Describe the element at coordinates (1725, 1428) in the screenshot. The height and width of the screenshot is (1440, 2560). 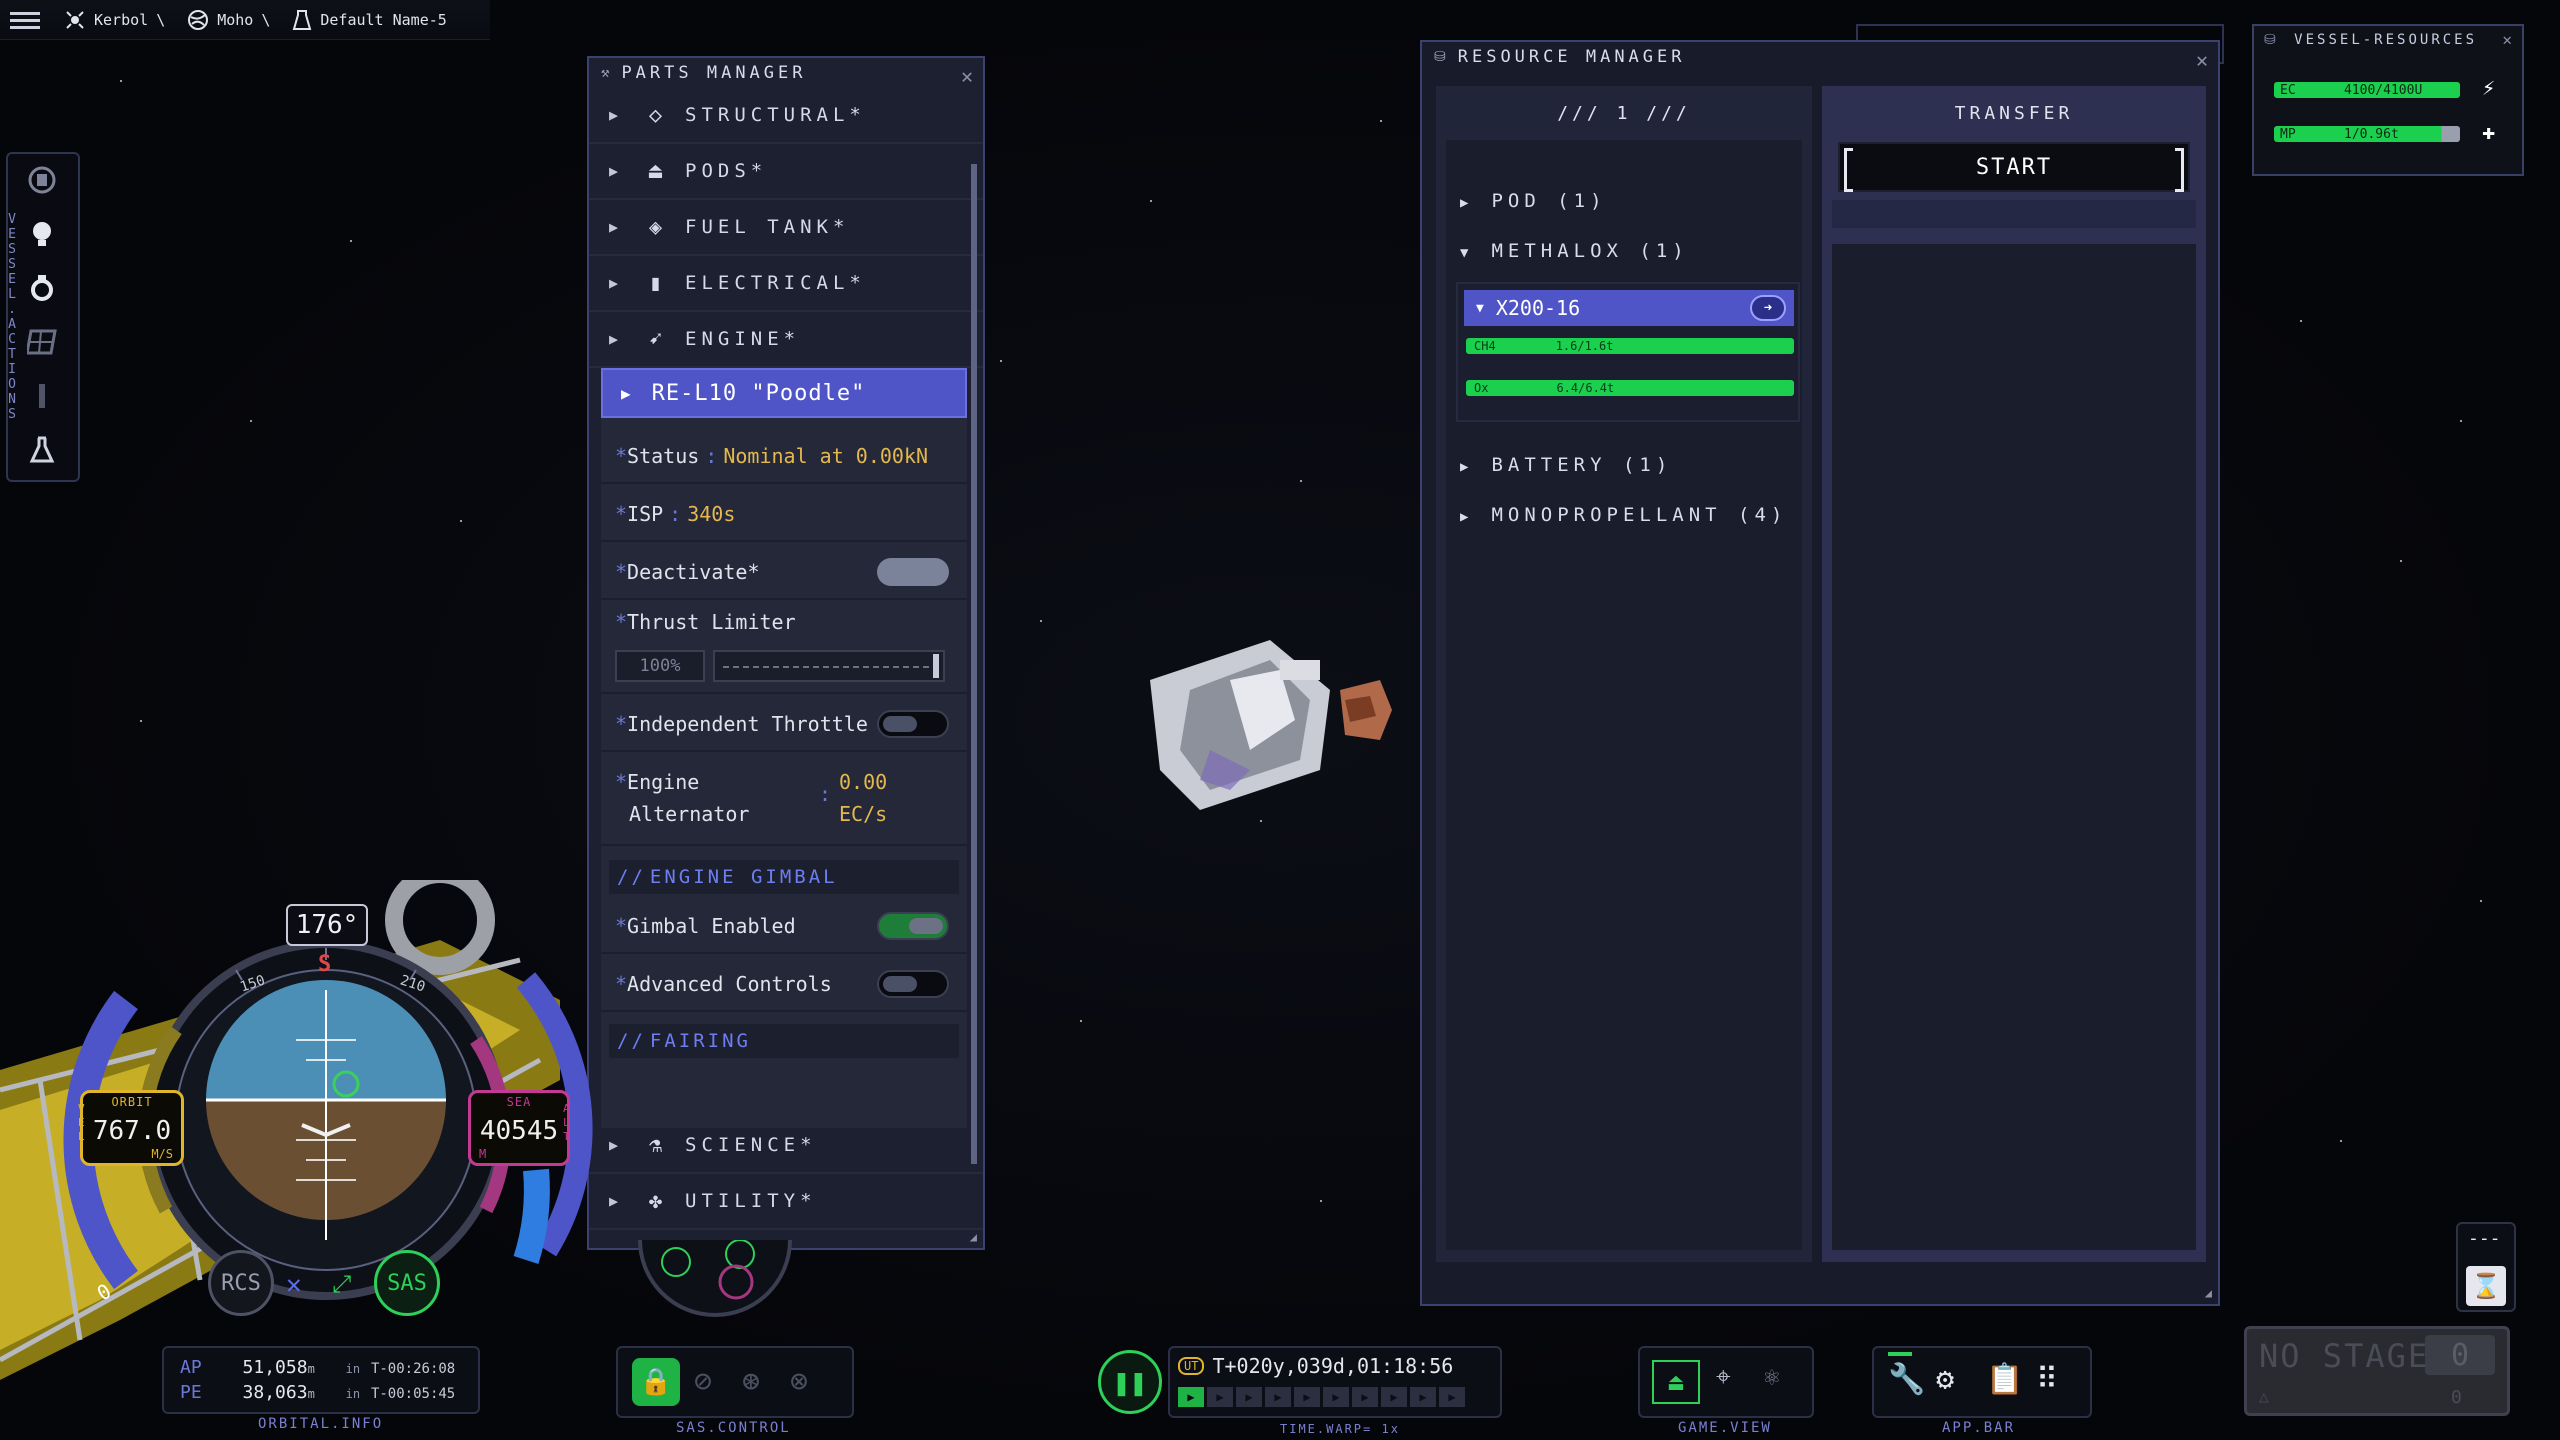
I see `game-view-label: GAME.VIEW` at that location.